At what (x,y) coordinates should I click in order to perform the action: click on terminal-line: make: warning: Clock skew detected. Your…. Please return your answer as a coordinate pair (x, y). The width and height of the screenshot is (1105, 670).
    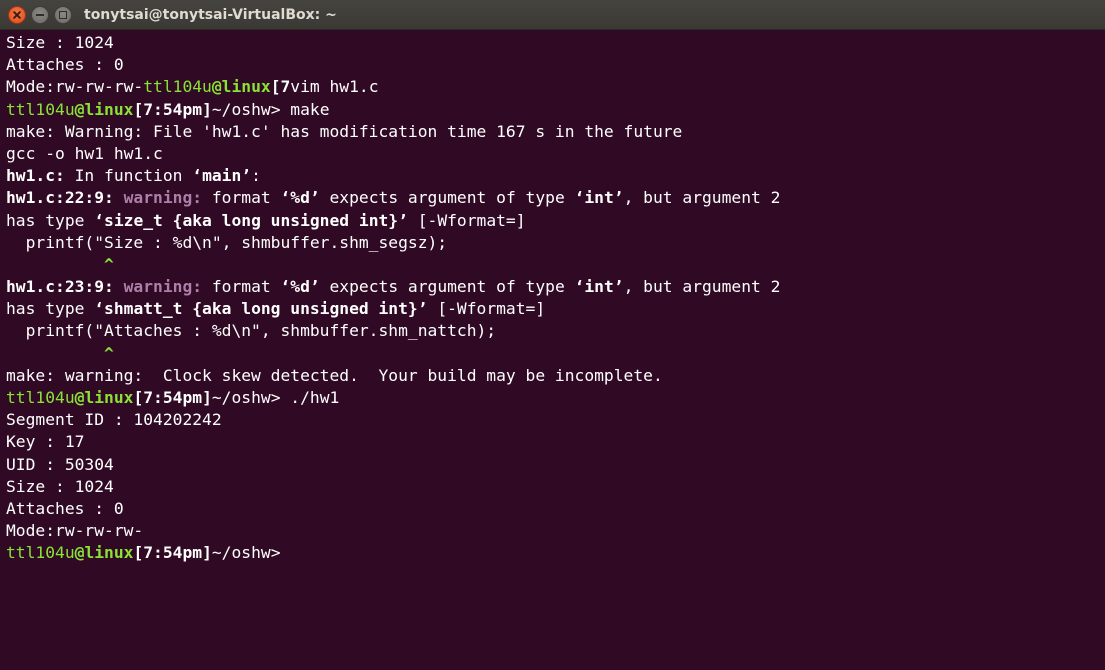
    Looking at the image, I should click on (555, 376).